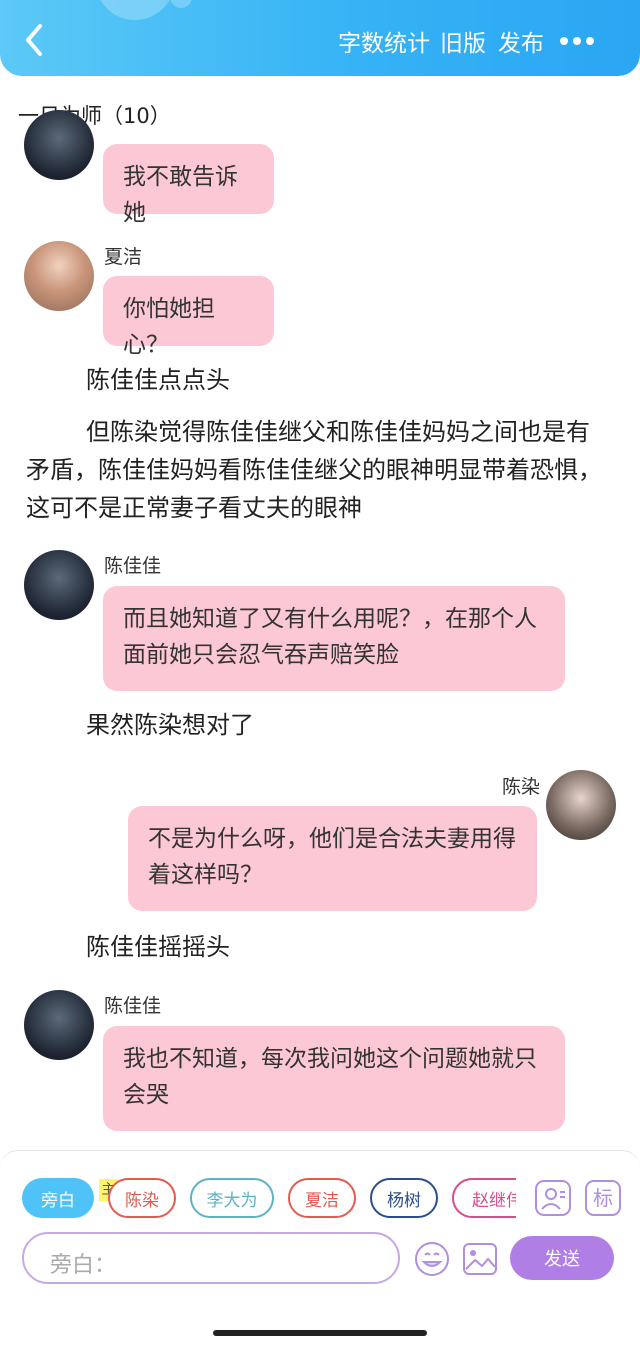 This screenshot has width=640, height=1350. What do you see at coordinates (211, 1258) in the screenshot?
I see `message-input: 旁白：` at bounding box center [211, 1258].